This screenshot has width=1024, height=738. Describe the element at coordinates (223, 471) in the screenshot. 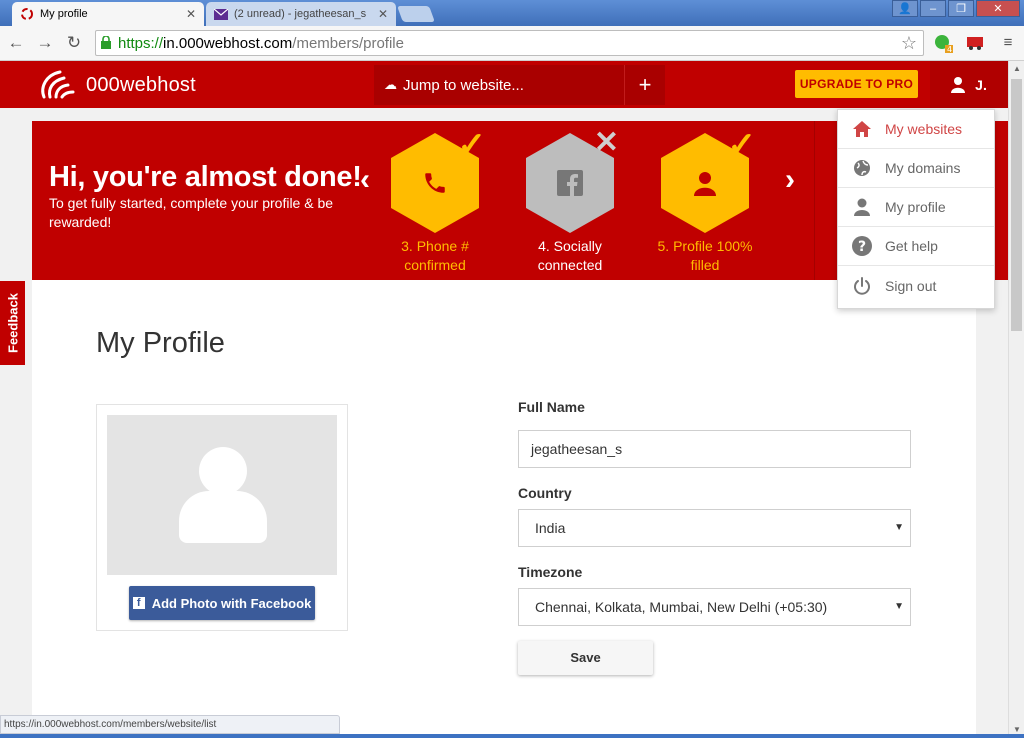

I see `avatar-head` at that location.